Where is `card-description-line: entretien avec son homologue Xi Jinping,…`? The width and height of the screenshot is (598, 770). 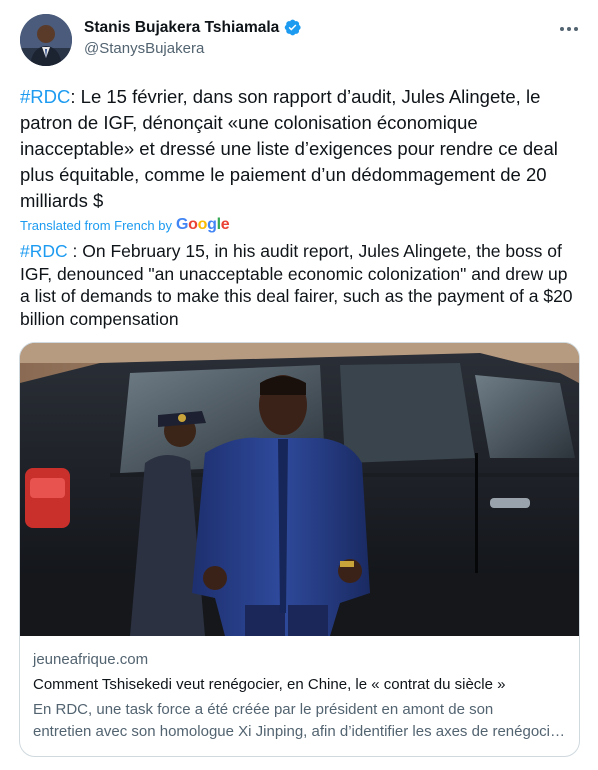 card-description-line: entretien avec son homologue Xi Jinping,… is located at coordinates (300, 731).